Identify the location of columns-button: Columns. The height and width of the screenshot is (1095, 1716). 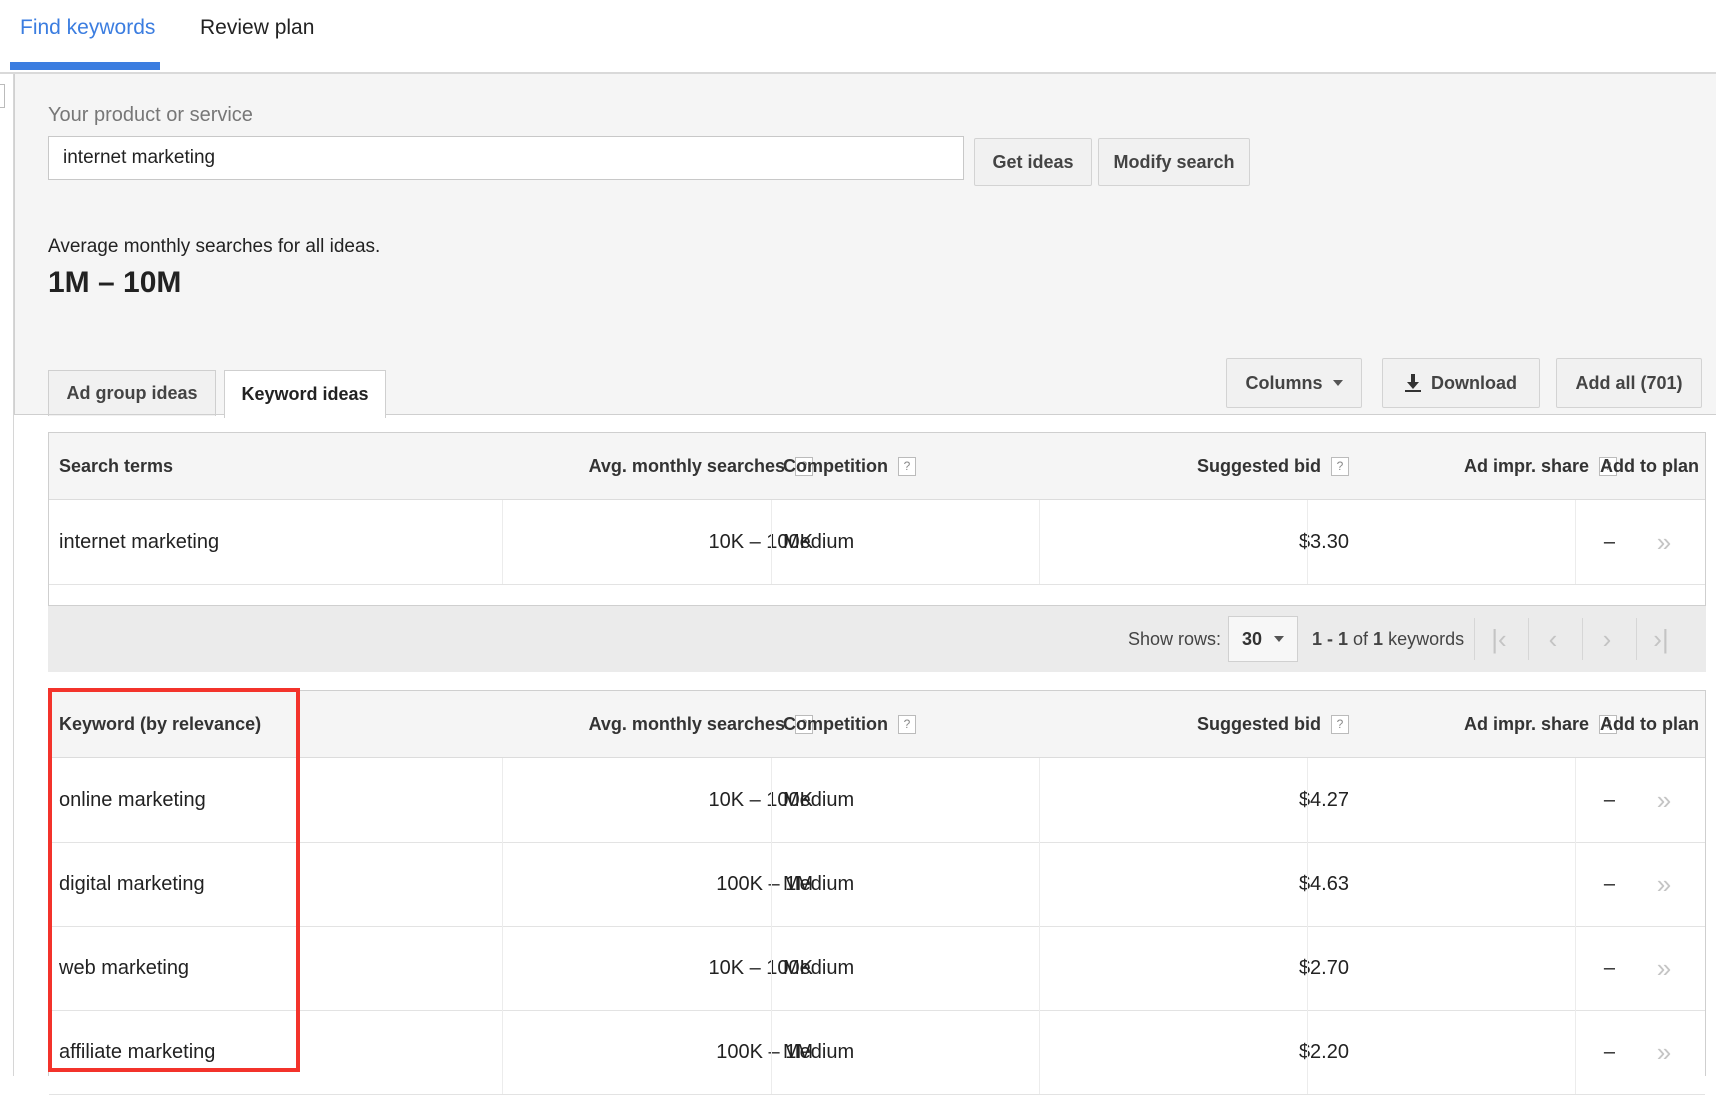
(1294, 383).